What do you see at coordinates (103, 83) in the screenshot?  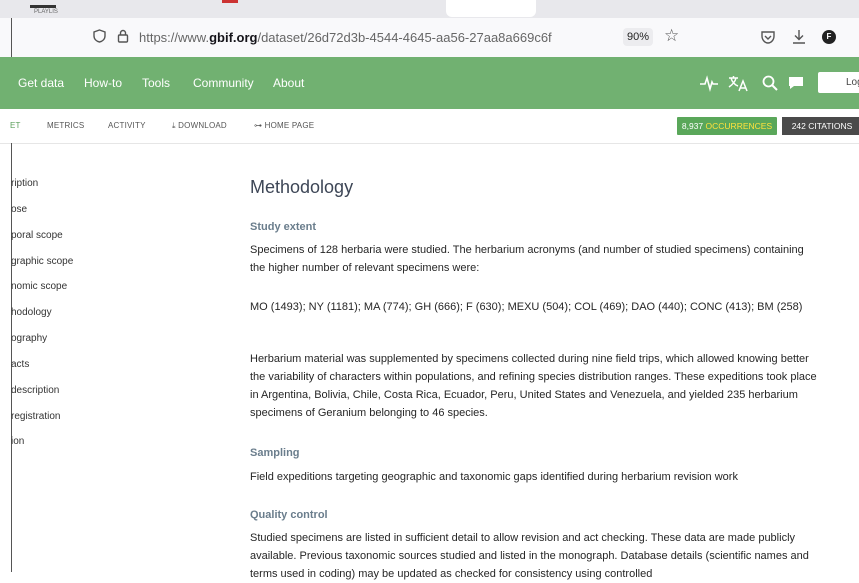 I see `nav-how-to: How-to` at bounding box center [103, 83].